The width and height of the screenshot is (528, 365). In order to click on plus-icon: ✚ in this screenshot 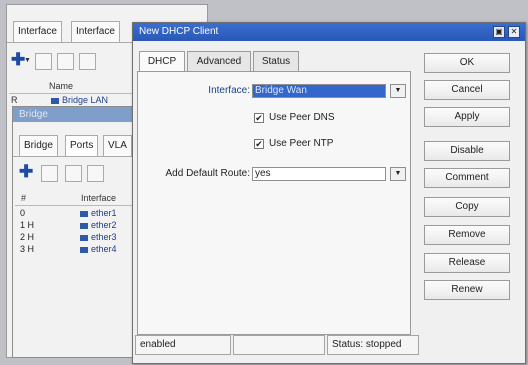, I will do `click(26, 171)`.